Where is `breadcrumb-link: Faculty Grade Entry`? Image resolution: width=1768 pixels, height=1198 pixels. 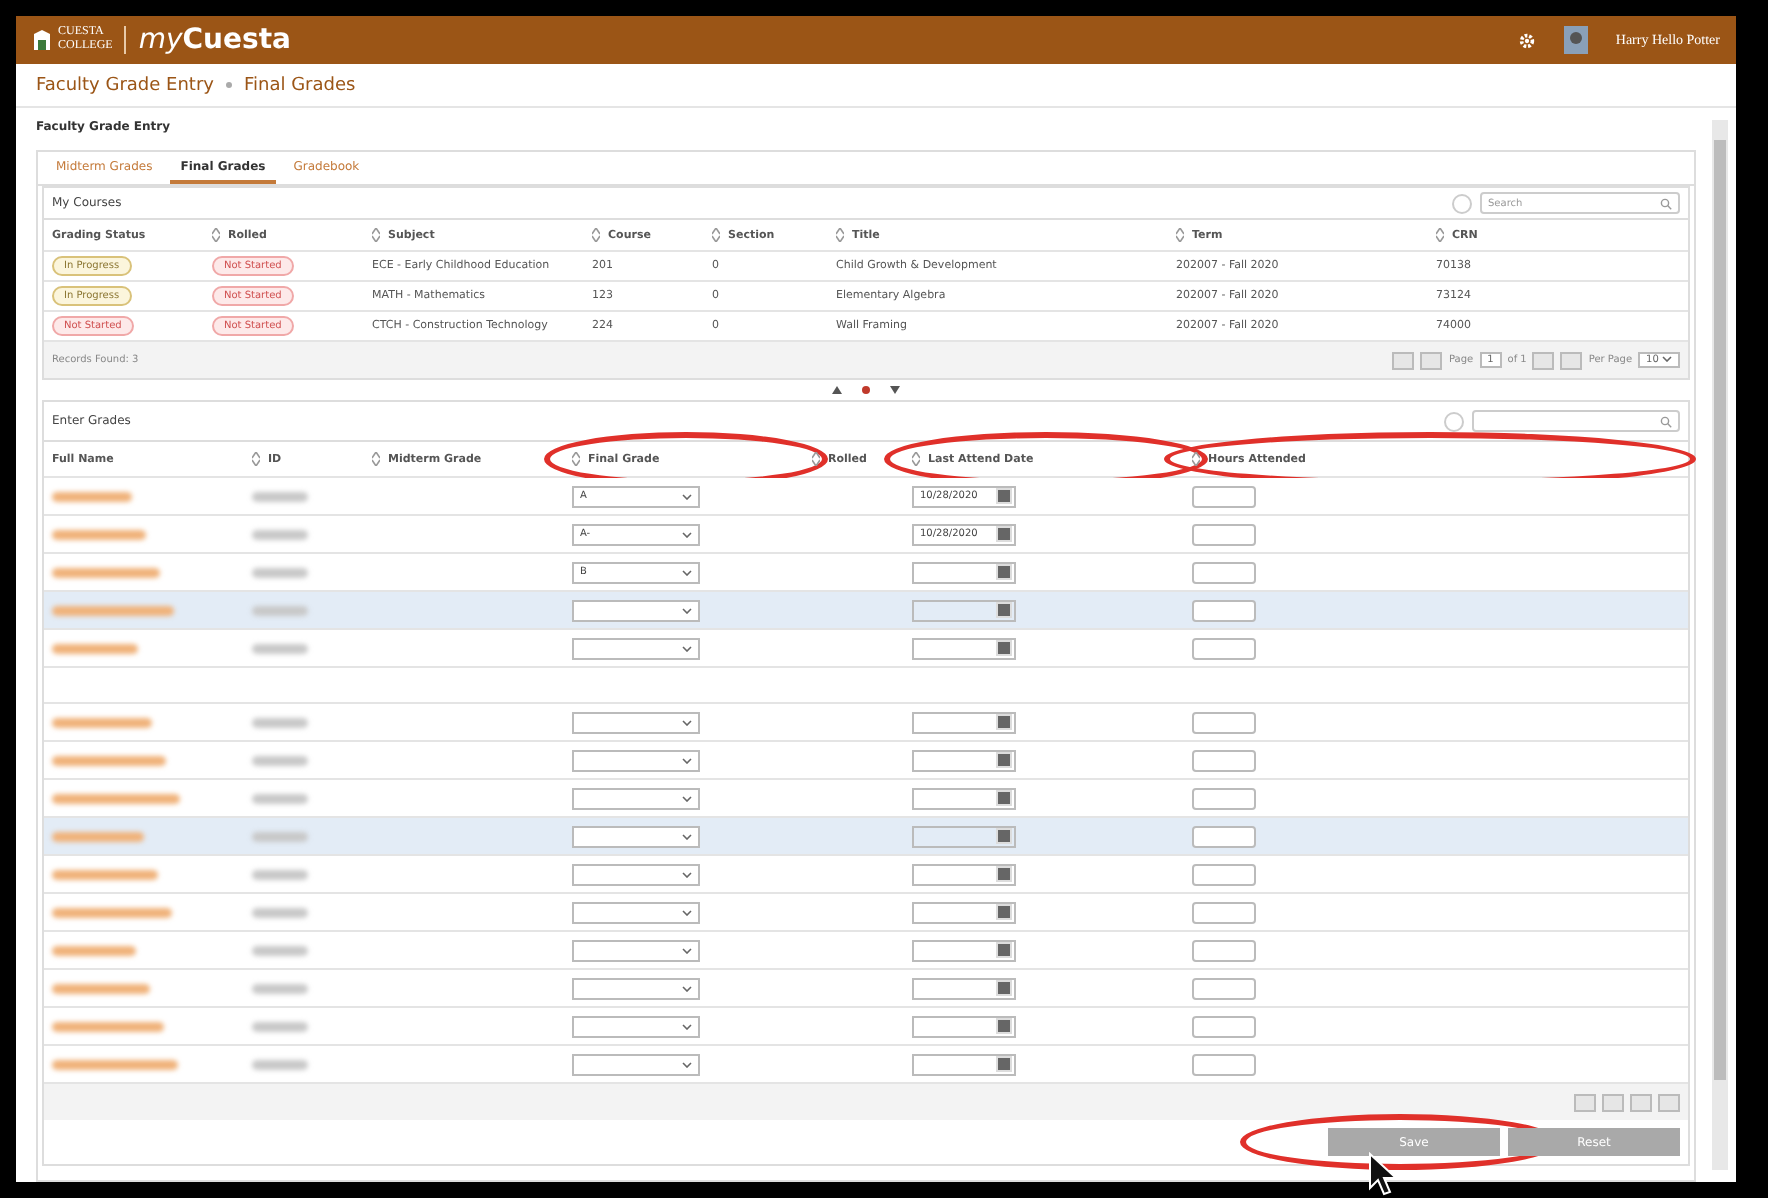 breadcrumb-link: Faculty Grade Entry is located at coordinates (125, 85).